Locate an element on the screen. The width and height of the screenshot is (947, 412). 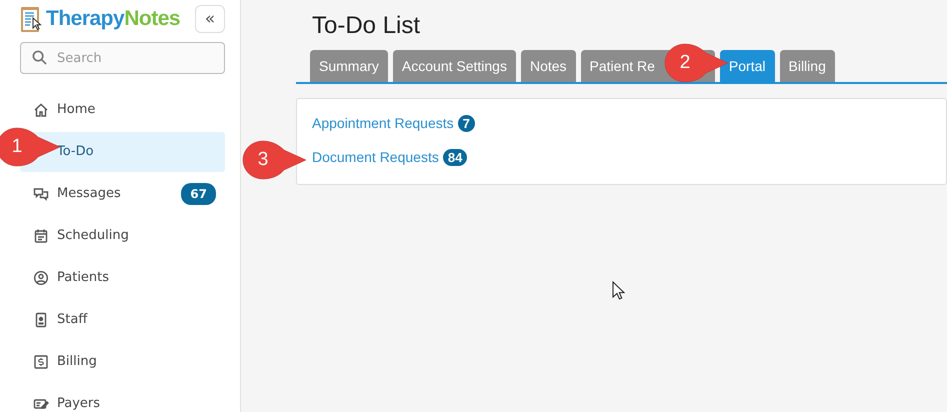
count-badge: 7 is located at coordinates (466, 123).